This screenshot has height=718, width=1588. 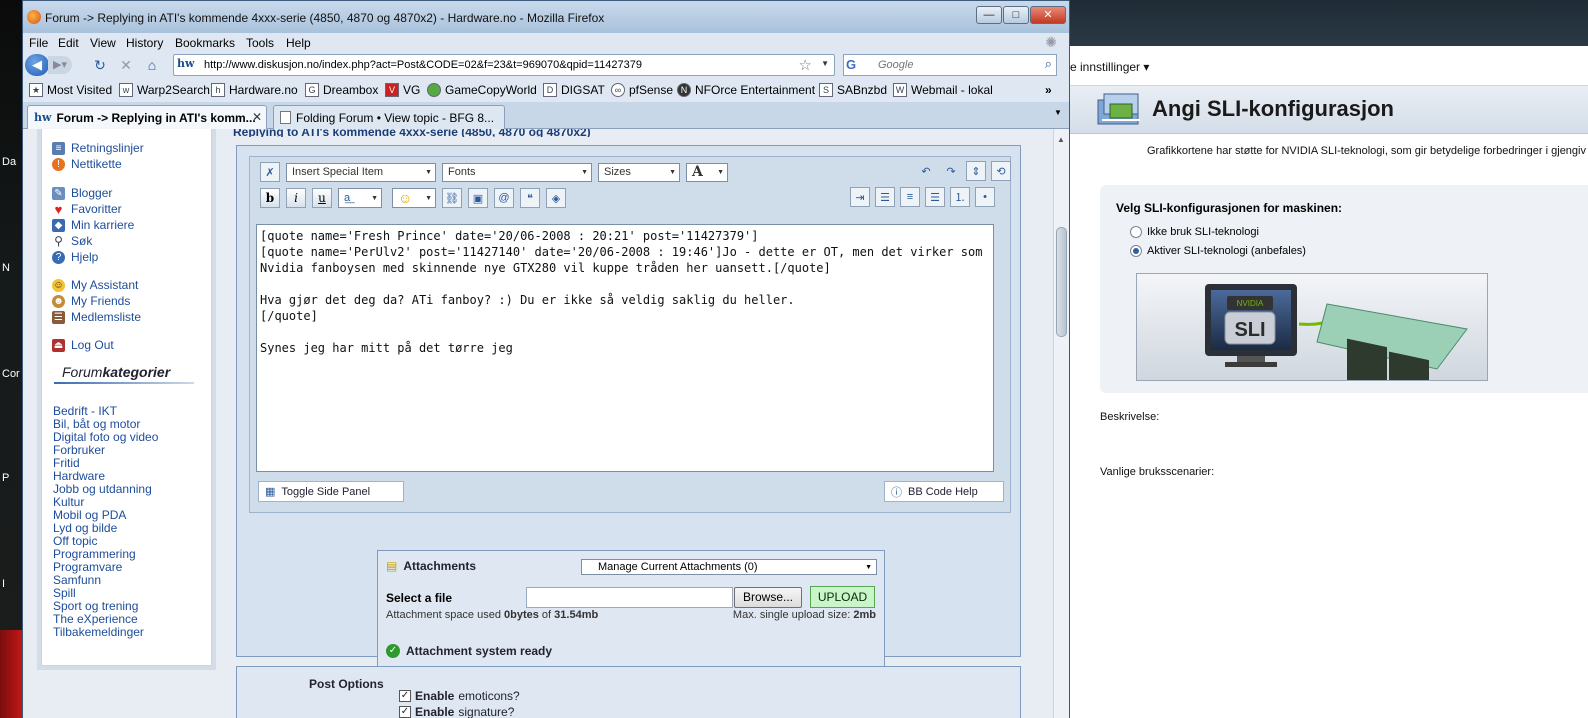 I want to click on category-link: Off topic, so click(x=75, y=541).